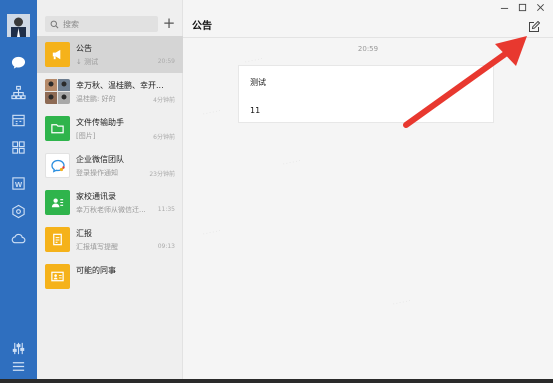  I want to click on list-item-time: 09:13, so click(166, 246).